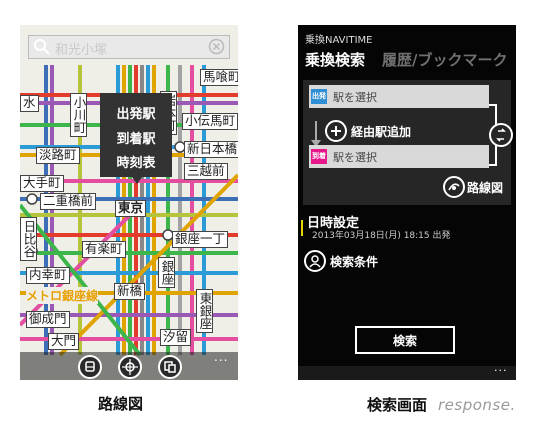 Image resolution: width=534 pixels, height=425 pixels. I want to click on station-shin-nihonbashi: 新日本橋, so click(211, 149).